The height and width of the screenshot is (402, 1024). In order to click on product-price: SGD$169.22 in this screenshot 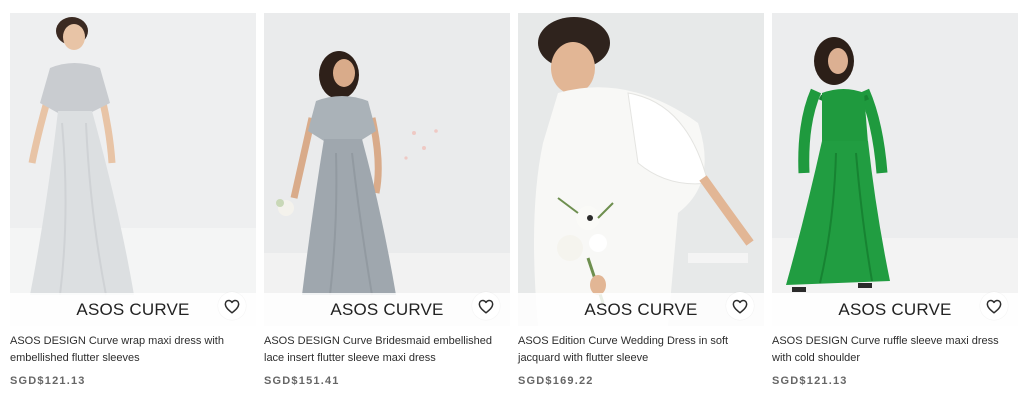, I will do `click(556, 381)`.